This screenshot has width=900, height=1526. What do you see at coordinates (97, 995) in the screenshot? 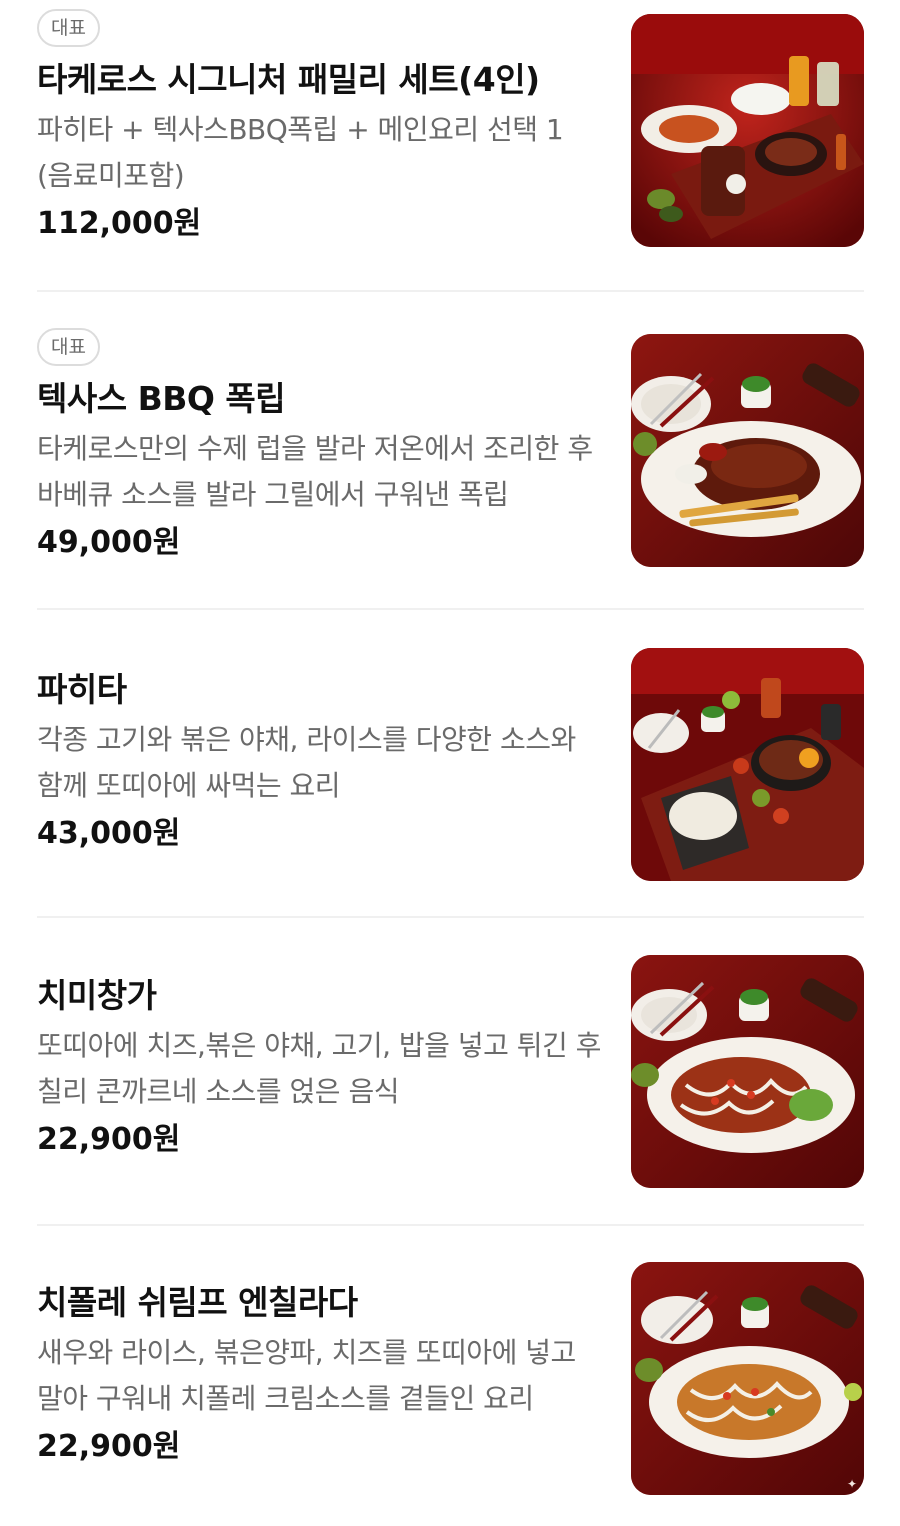
I see `menu-item-name: 치미창가` at bounding box center [97, 995].